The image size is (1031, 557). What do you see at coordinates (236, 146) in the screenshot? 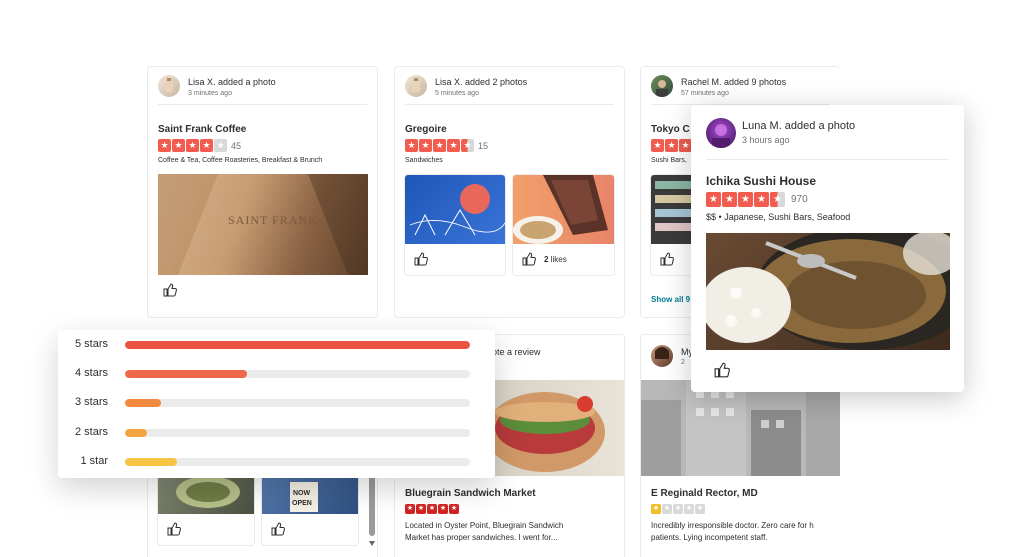
I see `review-count: 45` at bounding box center [236, 146].